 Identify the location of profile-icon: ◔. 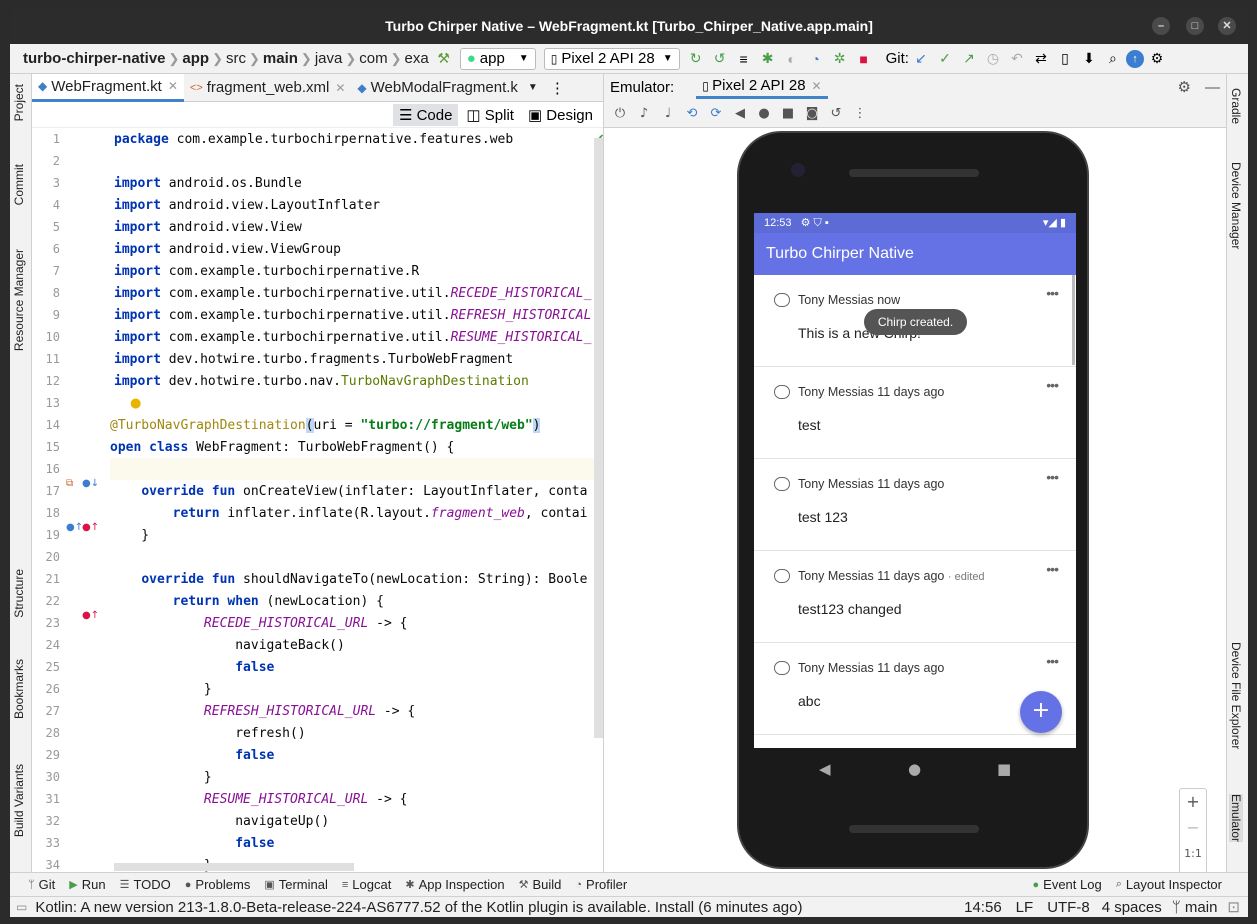
(816, 59).